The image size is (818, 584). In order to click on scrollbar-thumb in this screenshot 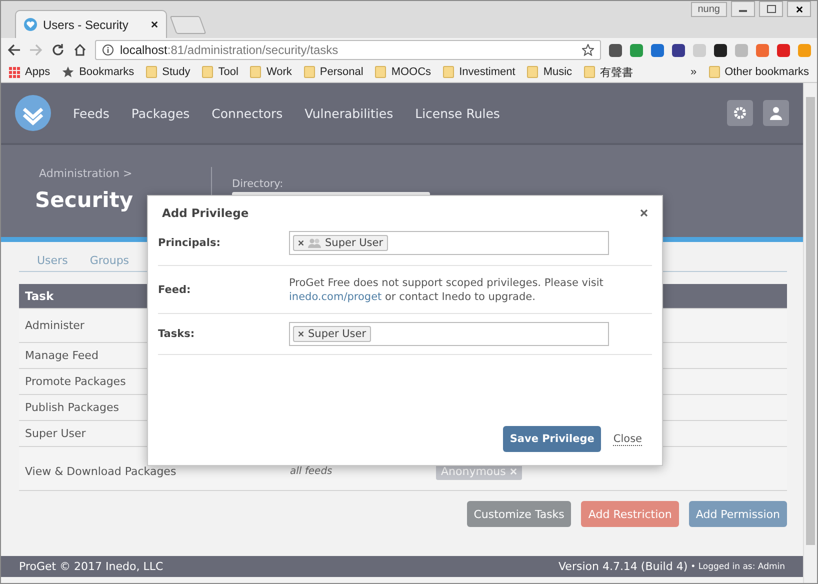, I will do `click(810, 321)`.